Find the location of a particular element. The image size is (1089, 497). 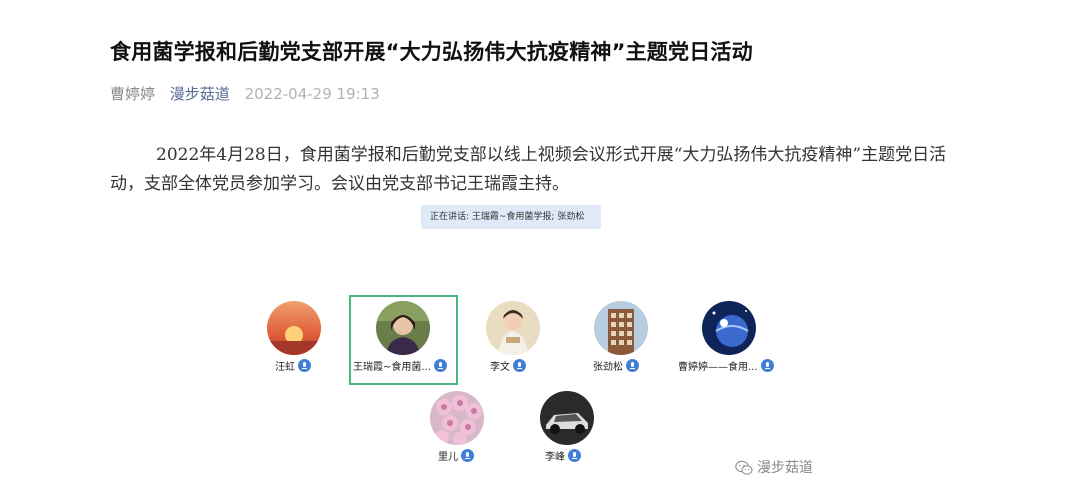

participant-name: 张劲松 is located at coordinates (608, 367).